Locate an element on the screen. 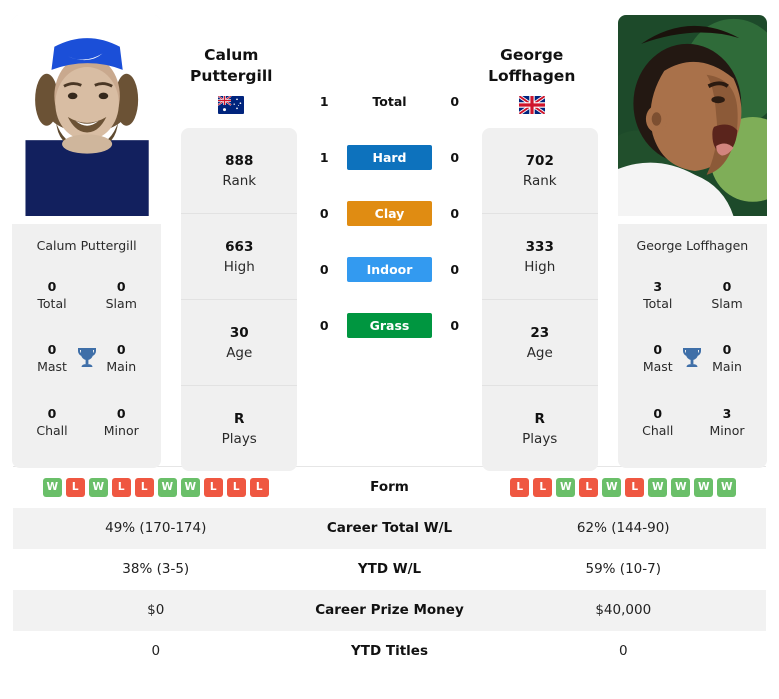 This screenshot has height=699, width=779. table-row-ytd-titles: 0 YTD Titles 0 is located at coordinates (389, 651).